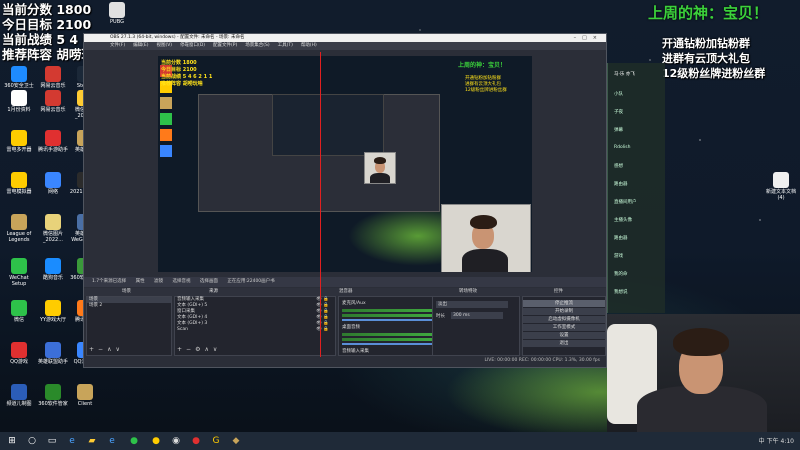  Describe the element at coordinates (85, 404) in the screenshot. I see `desktop-icon-label: Client` at that location.